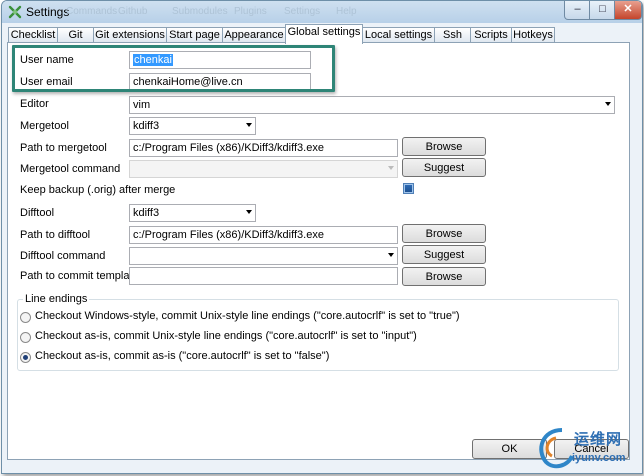 The height and width of the screenshot is (476, 644). I want to click on line-endings-radio-input, so click(25, 337).